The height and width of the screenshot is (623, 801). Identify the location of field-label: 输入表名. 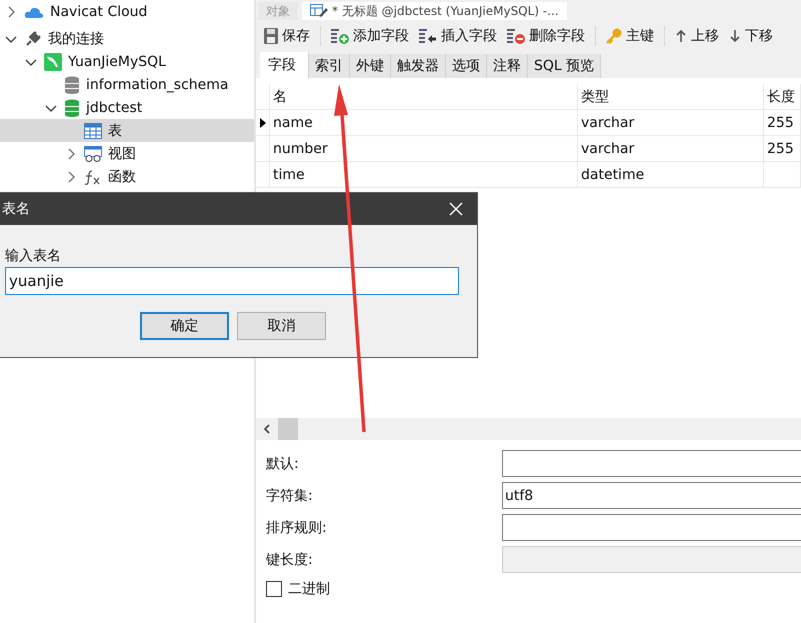
(33, 256).